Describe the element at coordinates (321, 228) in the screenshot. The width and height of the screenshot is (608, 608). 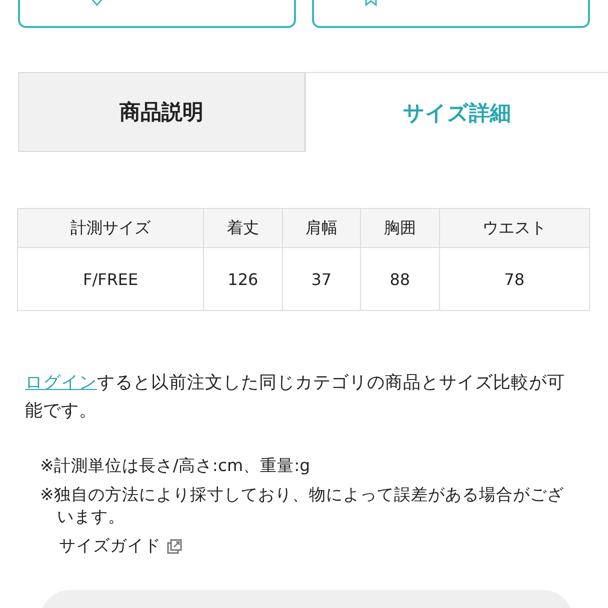
I see `table-header-cell: 肩幅` at that location.